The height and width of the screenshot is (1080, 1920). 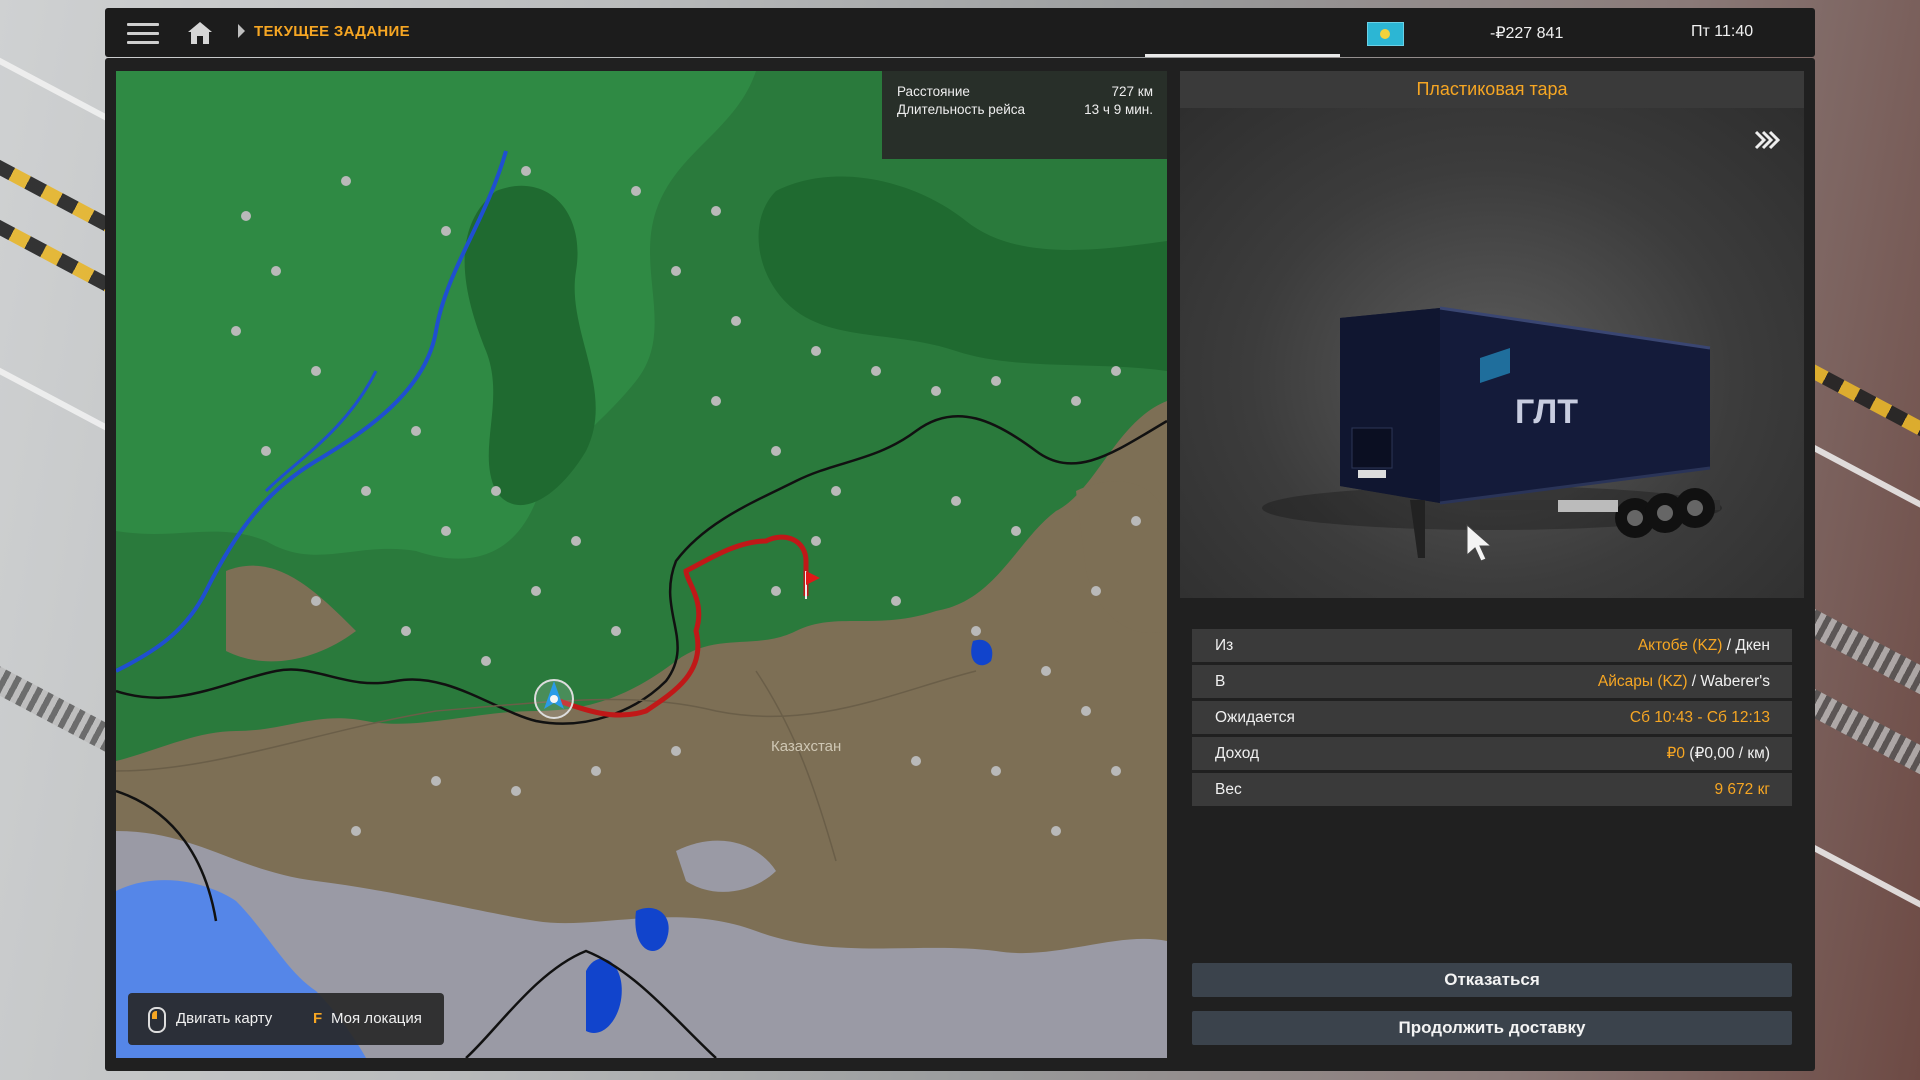 What do you see at coordinates (554, 699) in the screenshot?
I see `truck-position-icon` at bounding box center [554, 699].